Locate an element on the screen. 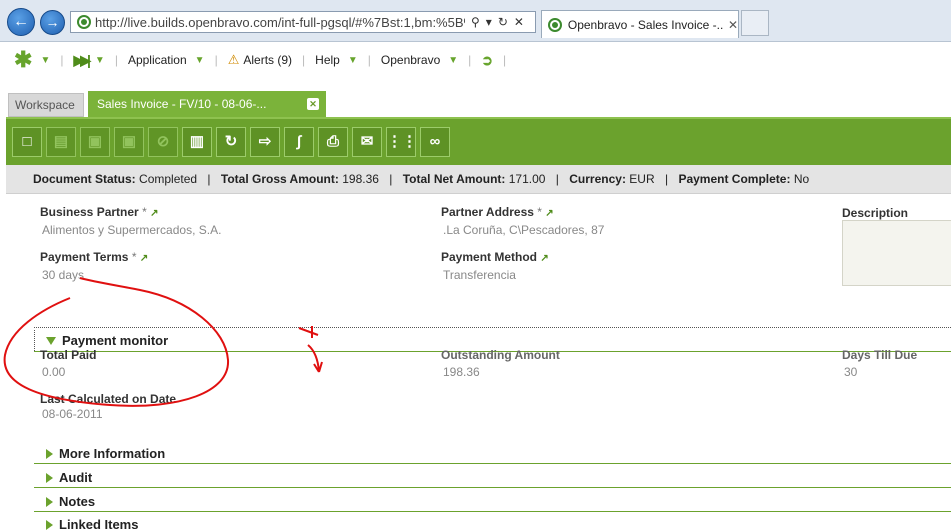 The width and height of the screenshot is (951, 532). total-paid-label: Total Paid is located at coordinates (68, 355).